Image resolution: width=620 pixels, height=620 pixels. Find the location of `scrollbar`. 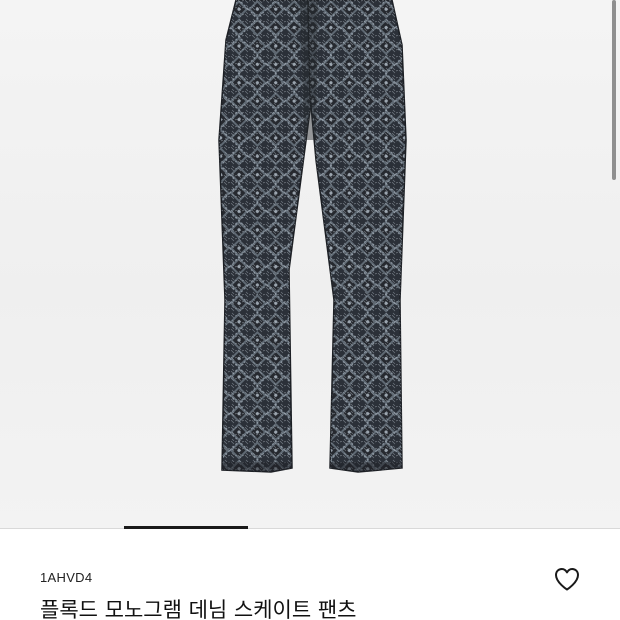

scrollbar is located at coordinates (614, 90).